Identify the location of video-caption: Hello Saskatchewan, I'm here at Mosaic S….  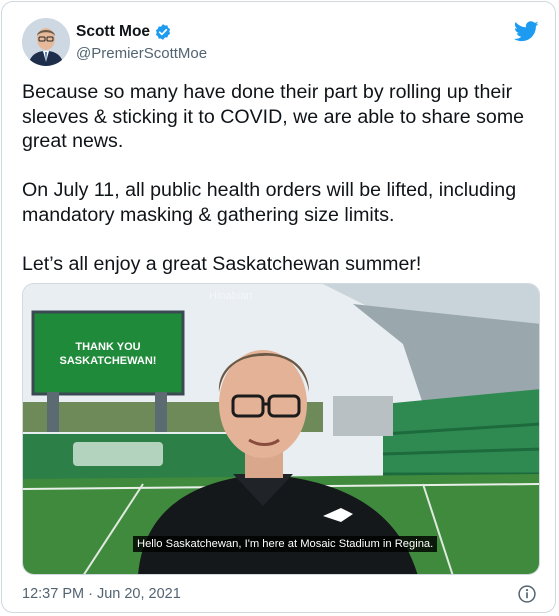
(285, 544).